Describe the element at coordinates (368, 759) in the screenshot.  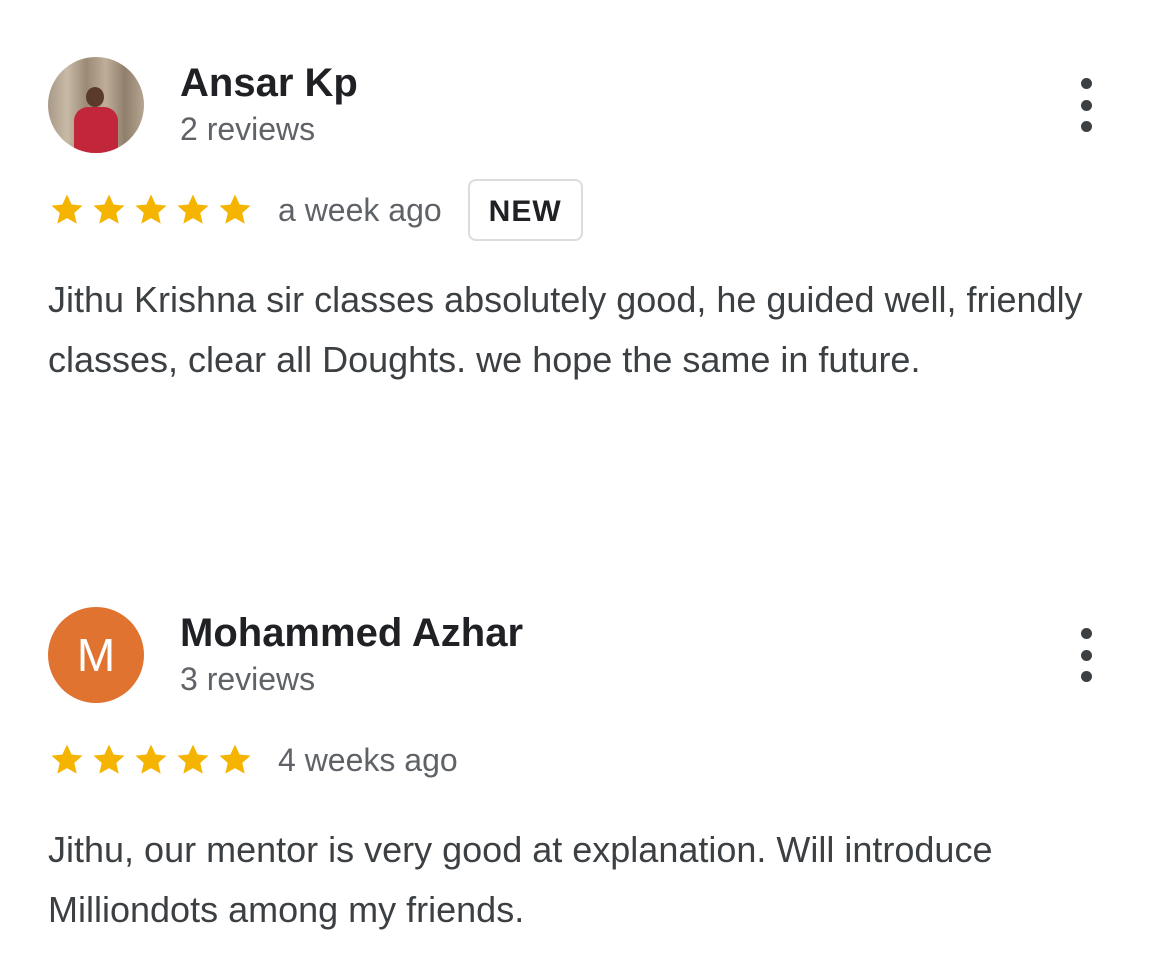
I see `review-time: 4 weeks ago` at that location.